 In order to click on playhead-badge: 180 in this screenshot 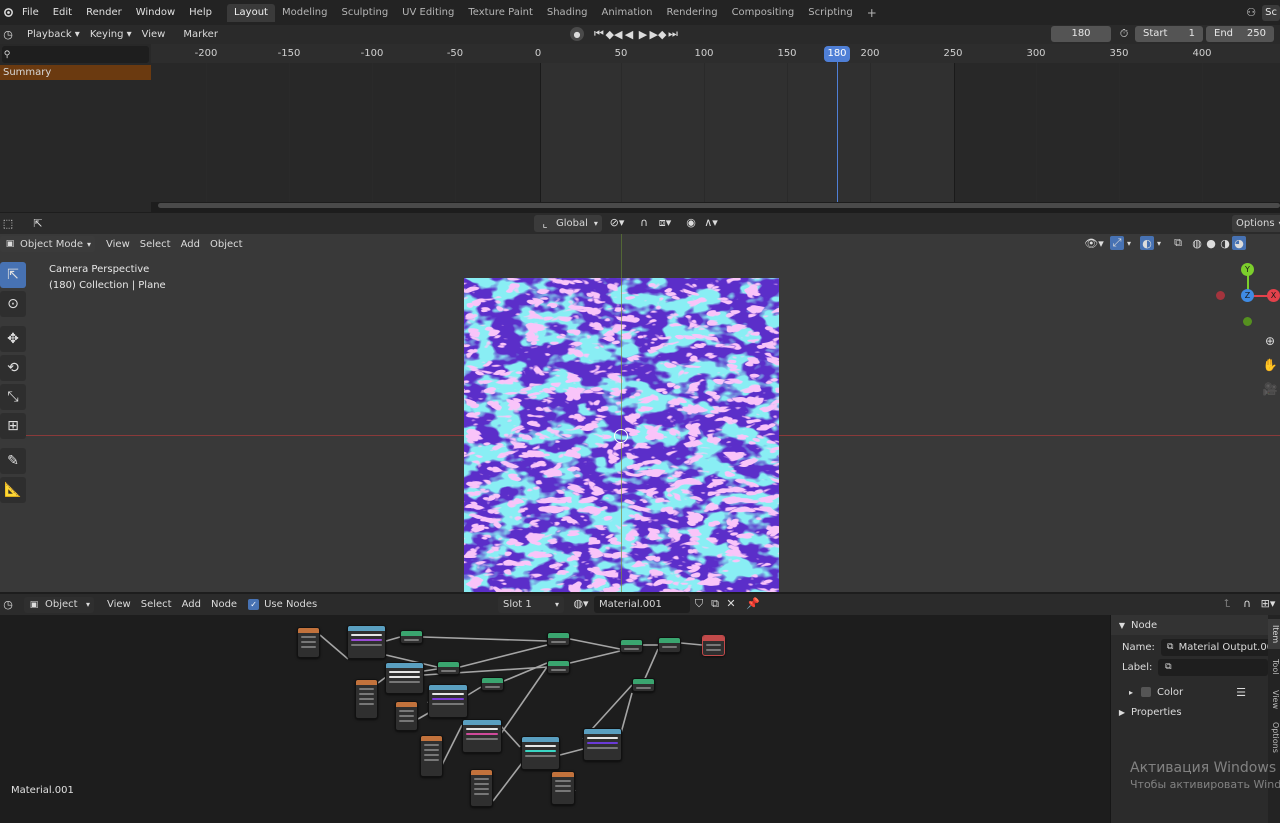, I will do `click(837, 54)`.